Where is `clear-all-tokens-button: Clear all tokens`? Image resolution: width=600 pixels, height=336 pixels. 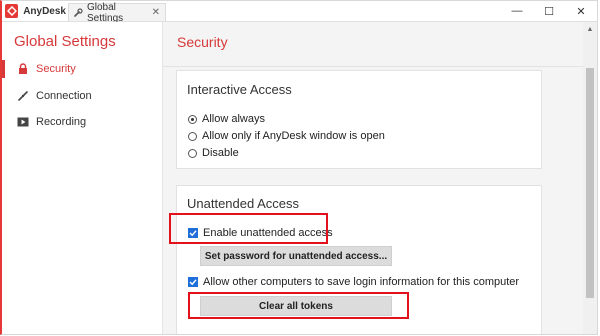
clear-all-tokens-button: Clear all tokens is located at coordinates (296, 306).